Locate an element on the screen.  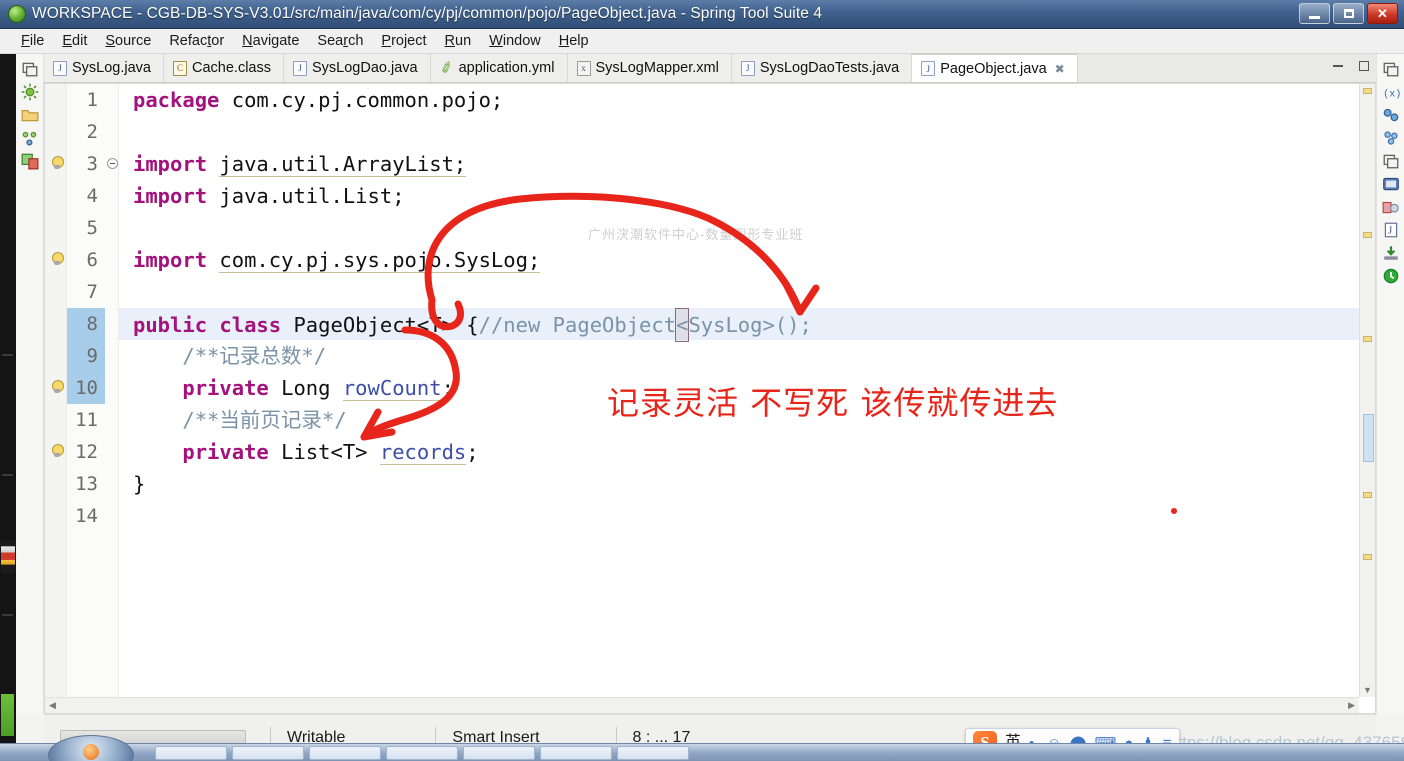
menu-item-refactor: Refactor is located at coordinates (196, 41).